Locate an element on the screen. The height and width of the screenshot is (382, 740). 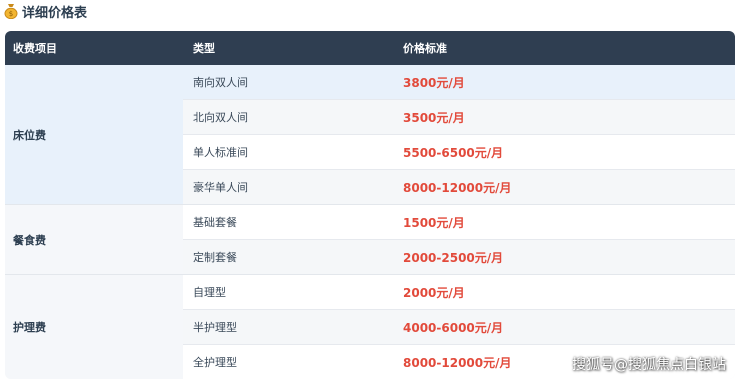
page-title: 详细价格表 is located at coordinates (55, 13).